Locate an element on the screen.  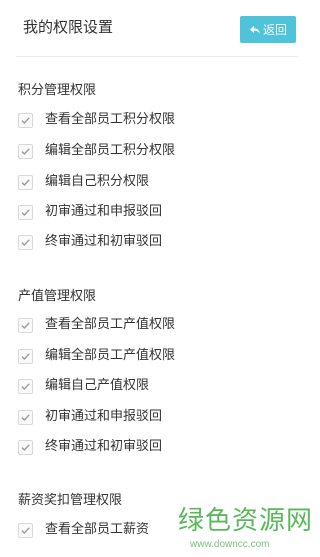
permission-label: 编辑全部员工积分权限 is located at coordinates (110, 150).